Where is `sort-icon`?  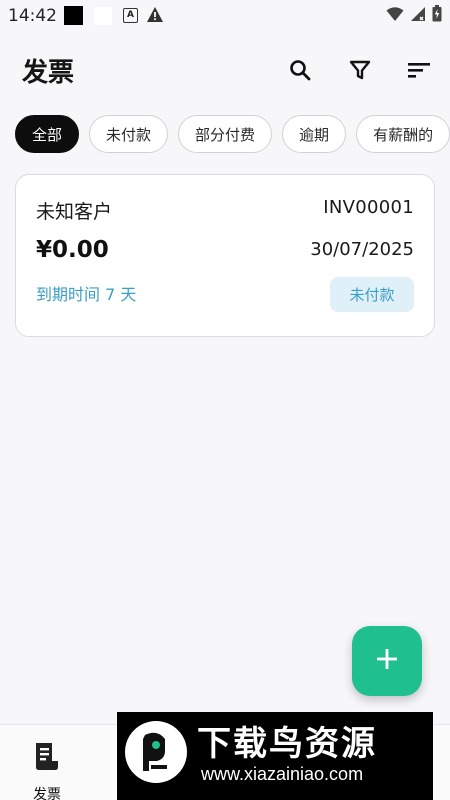
sort-icon is located at coordinates (419, 72).